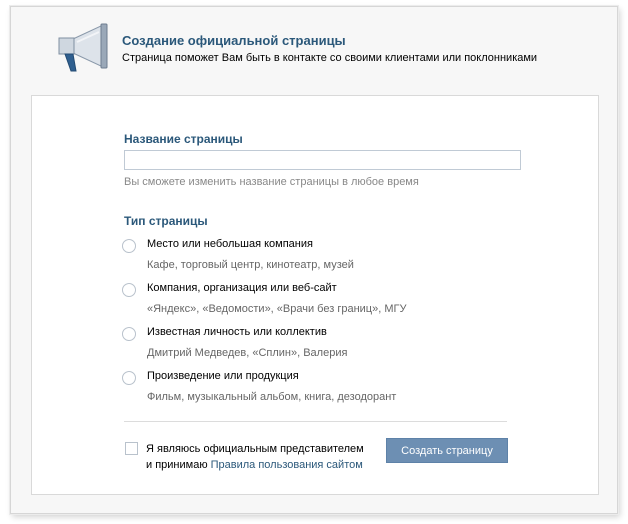 This screenshot has height=524, width=628. Describe the element at coordinates (447, 450) in the screenshot. I see `create-page-button: Создать страницу` at that location.